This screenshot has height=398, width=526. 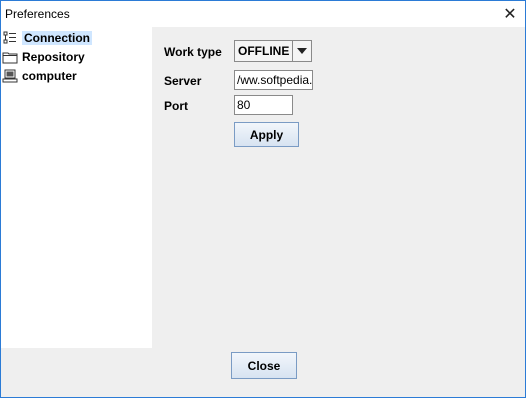 What do you see at coordinates (264, 51) in the screenshot?
I see `work-type-value: OFFLINE` at bounding box center [264, 51].